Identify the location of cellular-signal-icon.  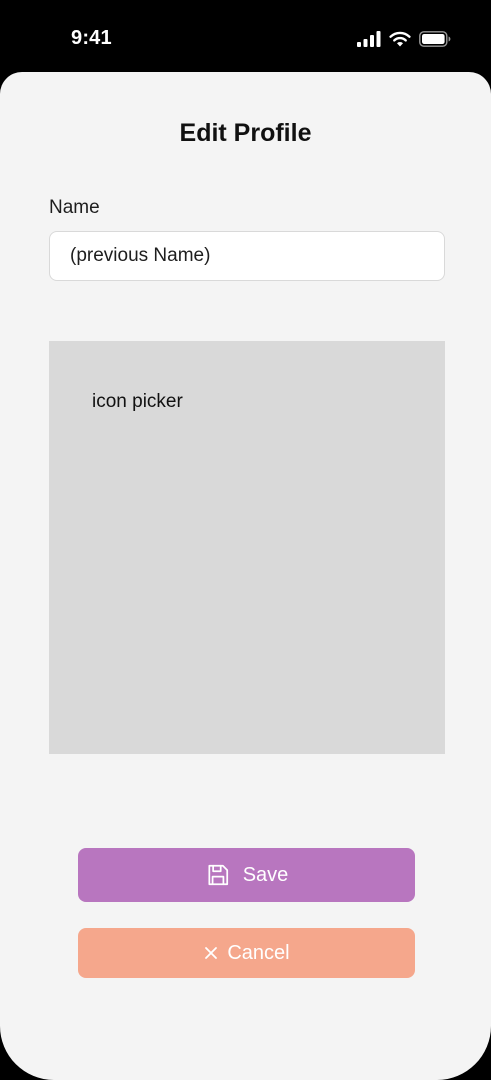
(369, 39).